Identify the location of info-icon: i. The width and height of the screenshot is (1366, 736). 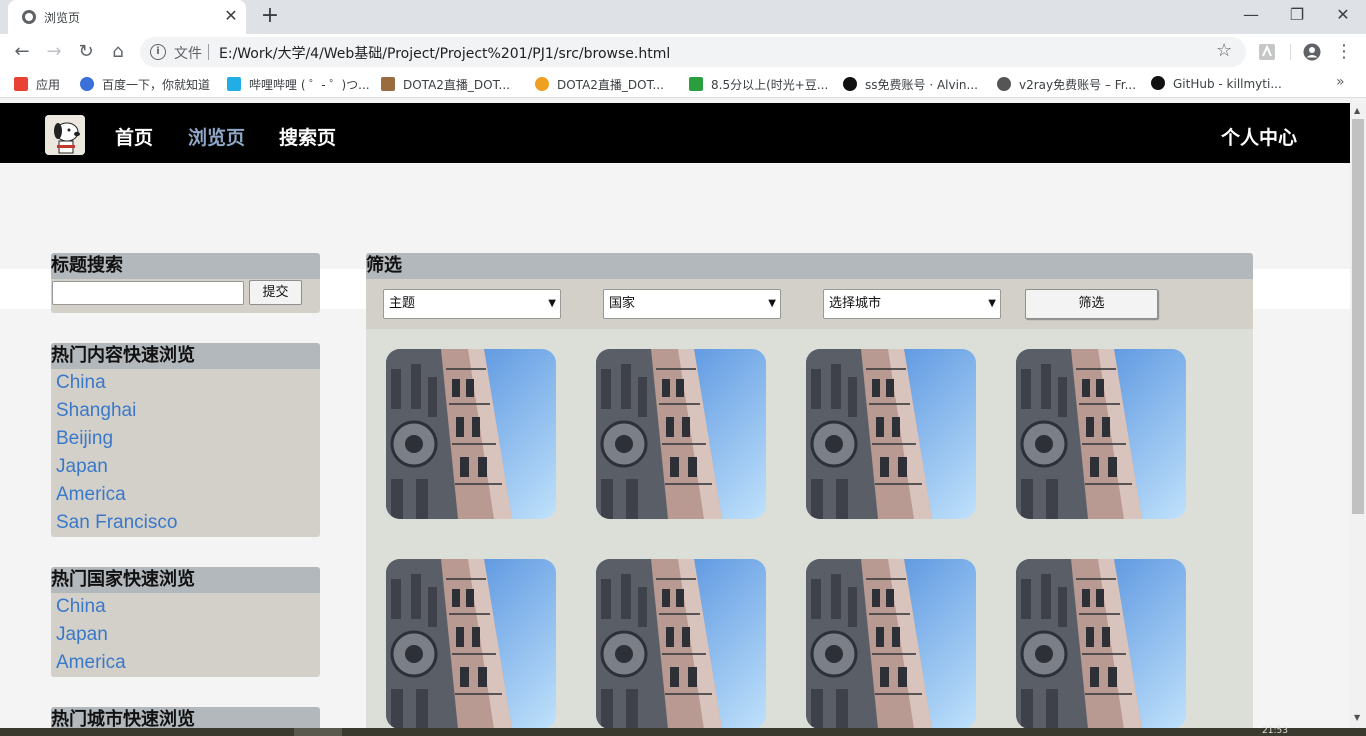
(158, 52).